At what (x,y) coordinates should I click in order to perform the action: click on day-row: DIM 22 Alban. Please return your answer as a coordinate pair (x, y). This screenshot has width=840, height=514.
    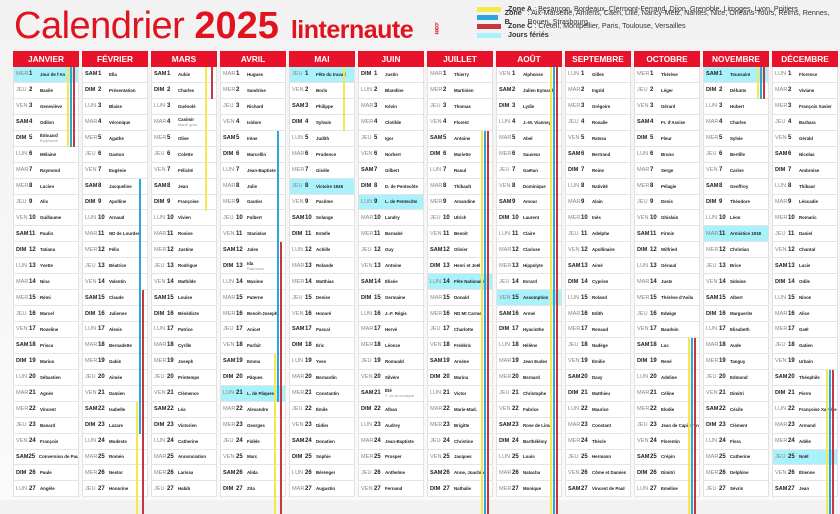
    Looking at the image, I should click on (391, 410).